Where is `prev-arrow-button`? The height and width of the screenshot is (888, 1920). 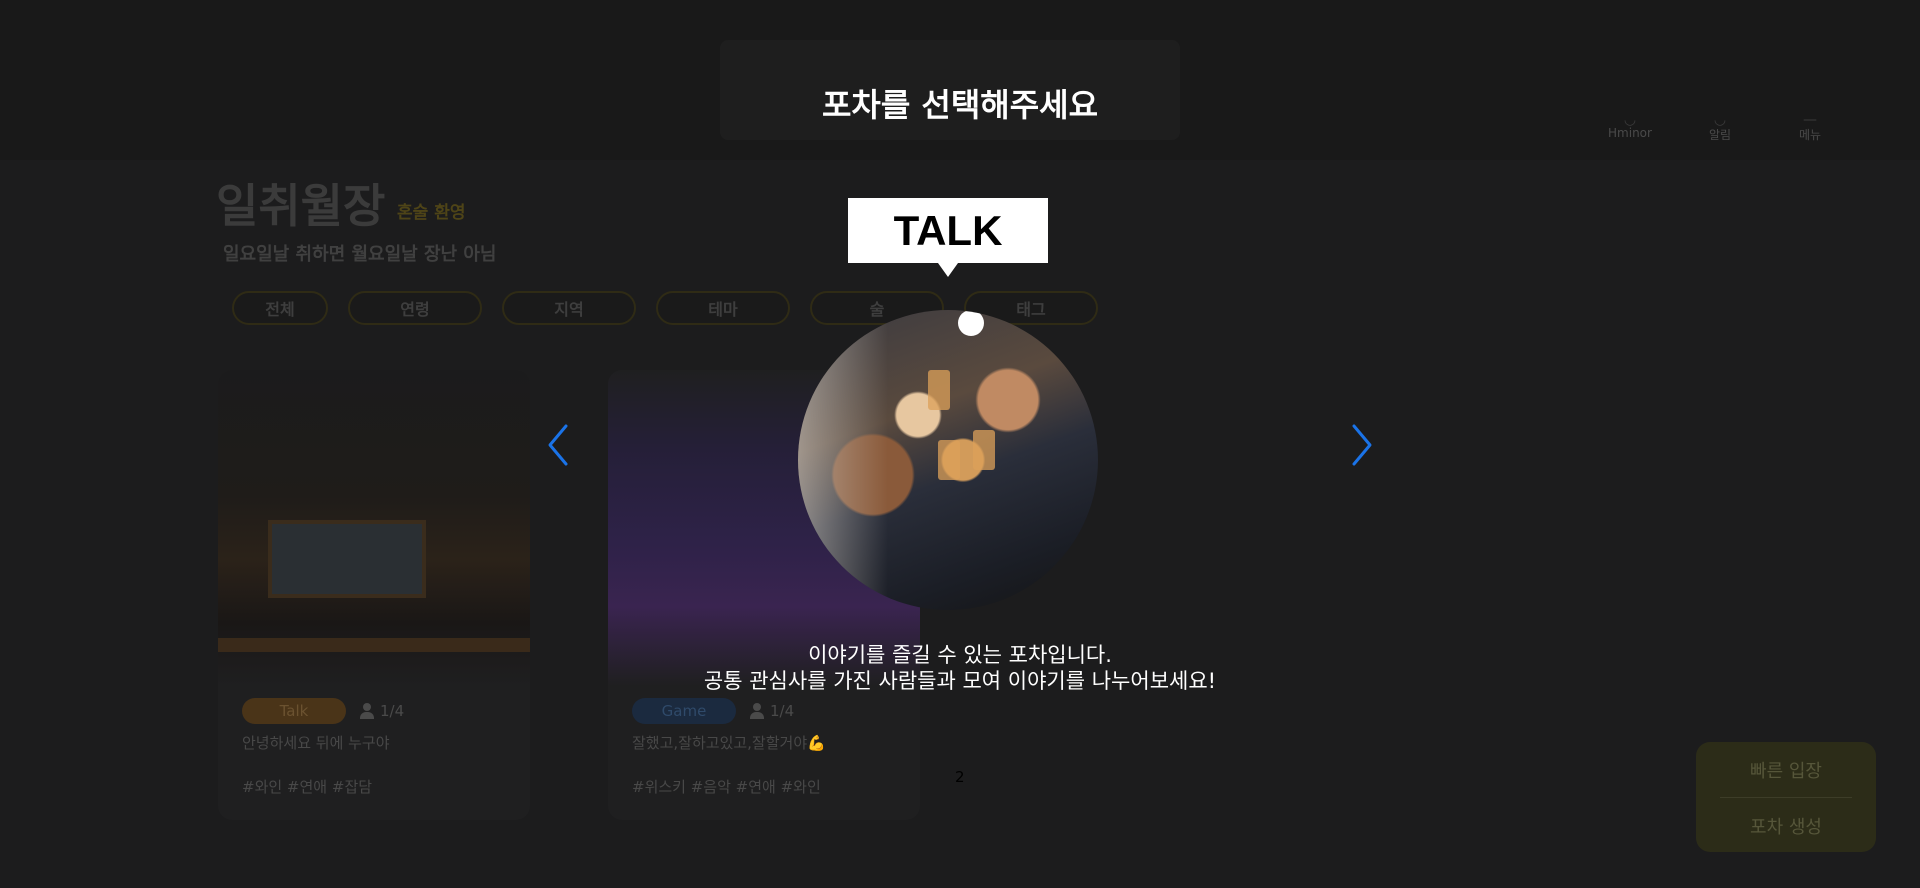
prev-arrow-button is located at coordinates (559, 445).